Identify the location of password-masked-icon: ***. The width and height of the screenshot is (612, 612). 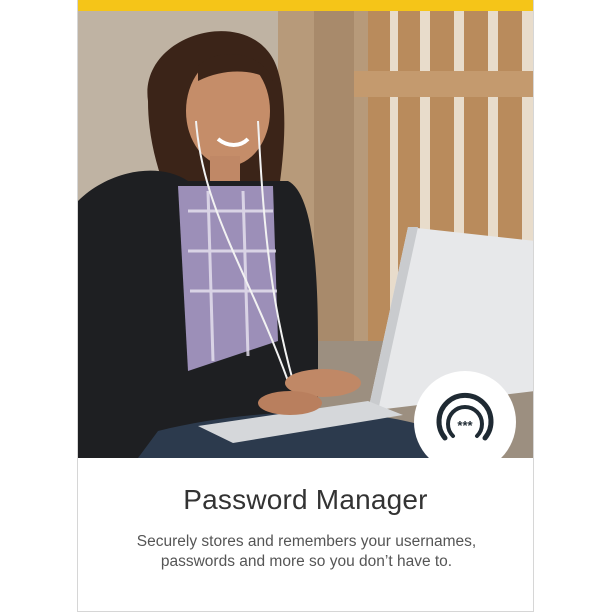
(465, 416).